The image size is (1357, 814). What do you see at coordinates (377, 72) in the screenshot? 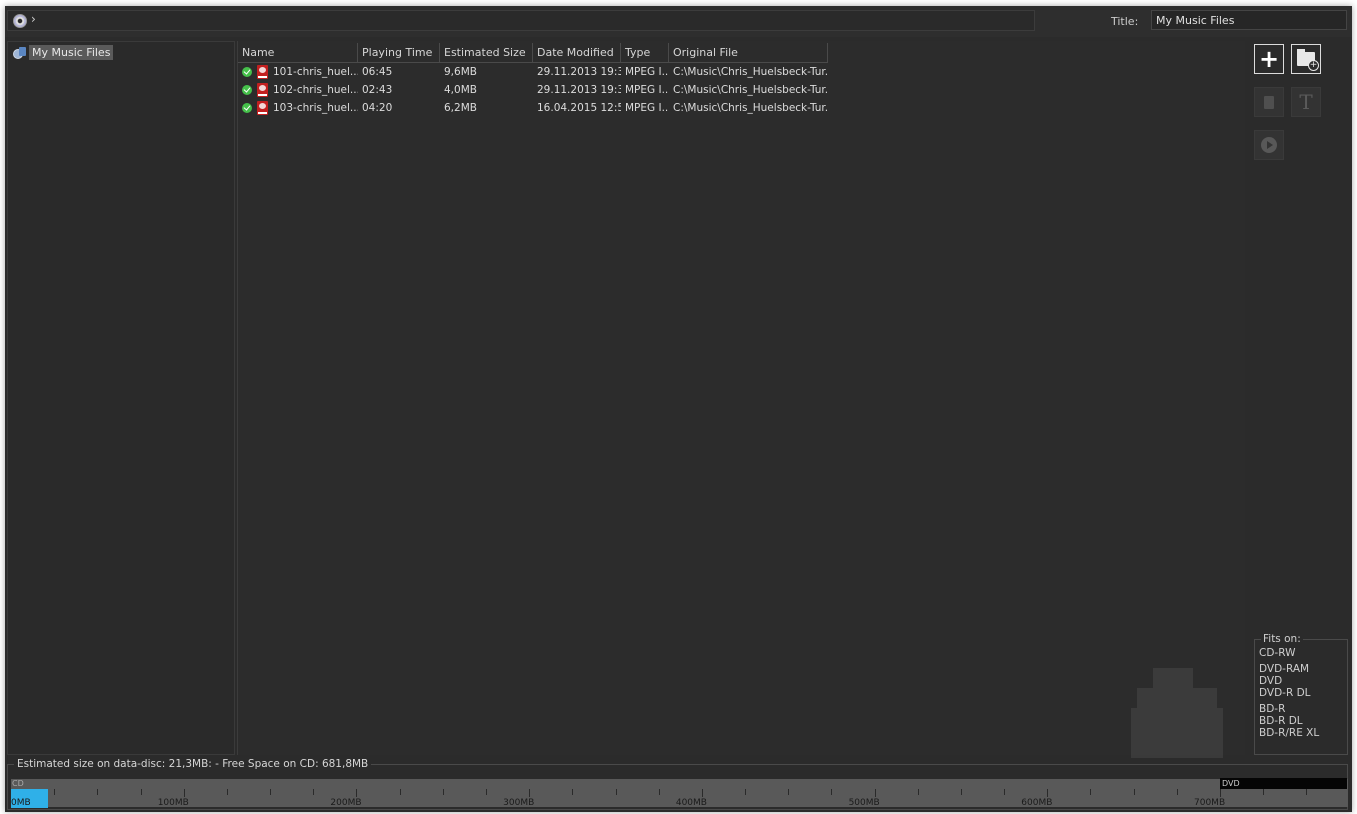
I see `cell-playing-time: 06:45` at bounding box center [377, 72].